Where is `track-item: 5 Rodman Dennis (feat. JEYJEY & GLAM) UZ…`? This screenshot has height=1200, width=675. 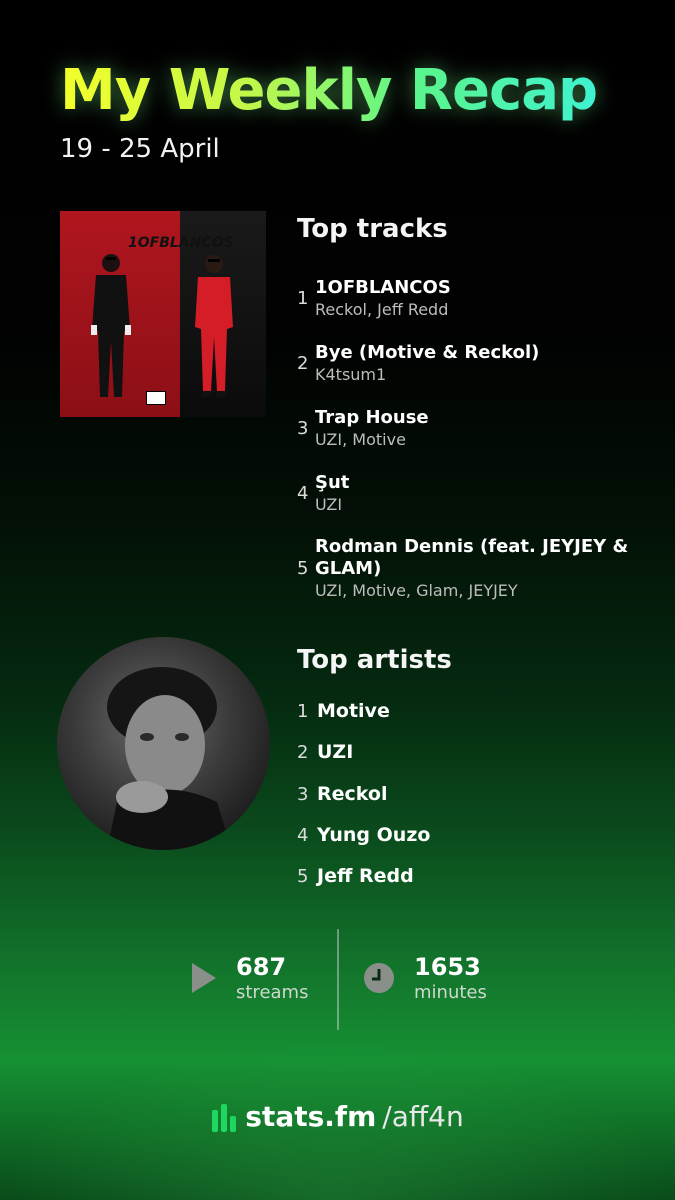 track-item: 5 Rodman Dennis (feat. JEYJEY & GLAM) UZ… is located at coordinates (477, 568).